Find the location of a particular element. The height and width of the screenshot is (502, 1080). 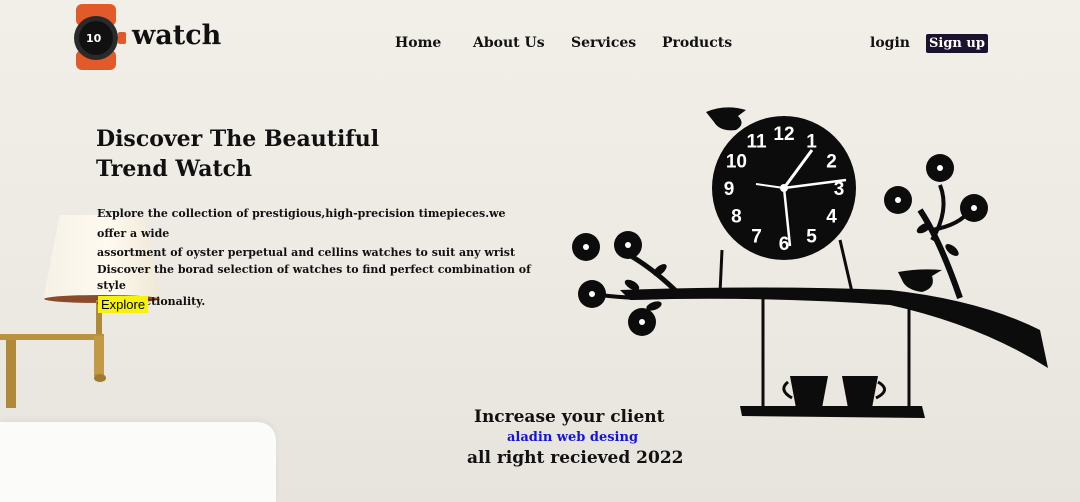

sofa-decor is located at coordinates (138, 462).